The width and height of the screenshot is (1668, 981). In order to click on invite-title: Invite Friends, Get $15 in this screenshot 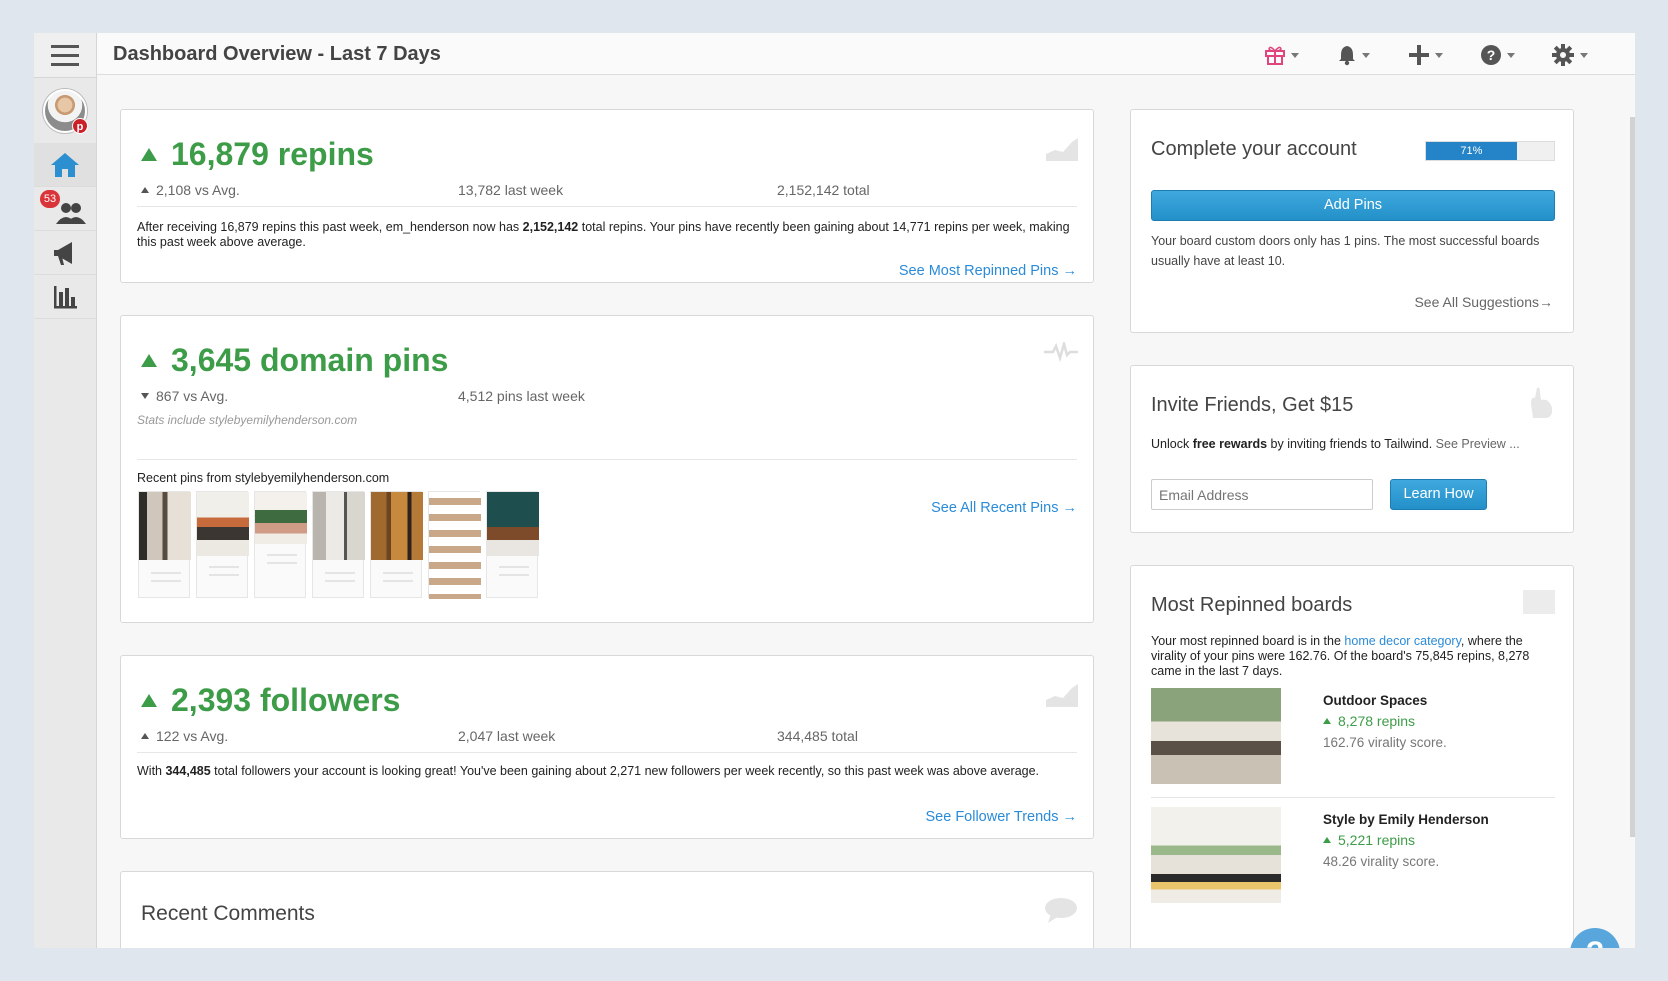, I will do `click(1252, 405)`.